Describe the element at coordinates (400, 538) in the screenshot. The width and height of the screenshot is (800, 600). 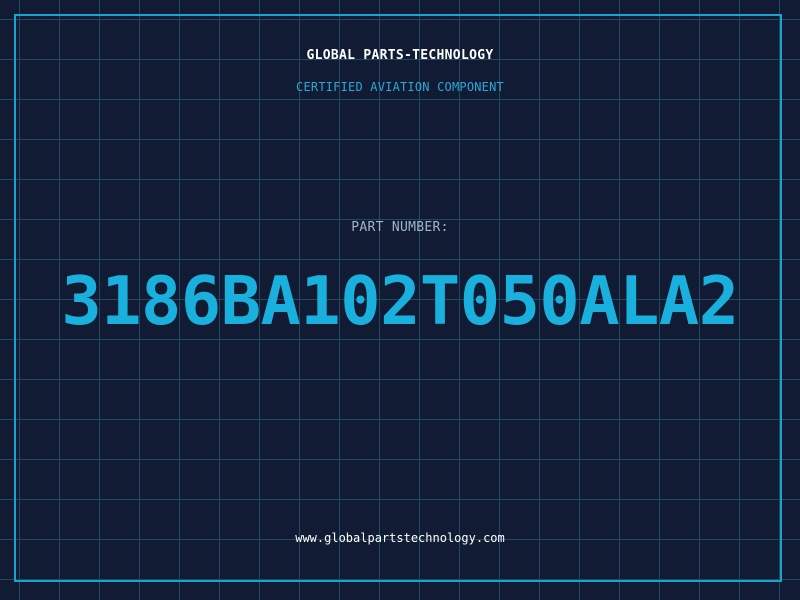
I see `website-url: www.globalpartstechnology.com` at that location.